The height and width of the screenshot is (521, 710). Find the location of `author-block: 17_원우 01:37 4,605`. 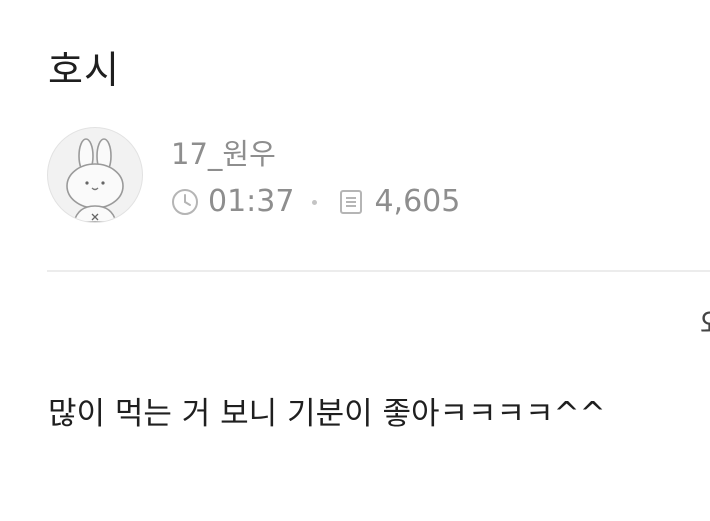

author-block: 17_원우 01:37 4,605 is located at coordinates (253, 175).